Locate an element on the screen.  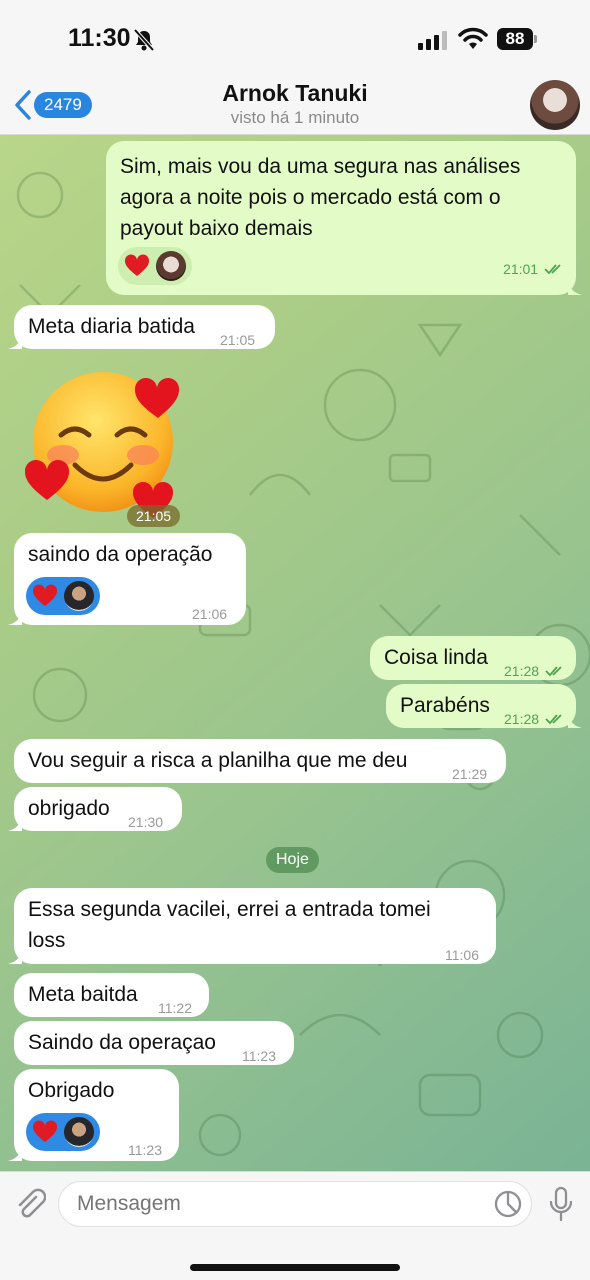
message-bubble-incoming: Saindo da operaçao 11:23 is located at coordinates (154, 1043).